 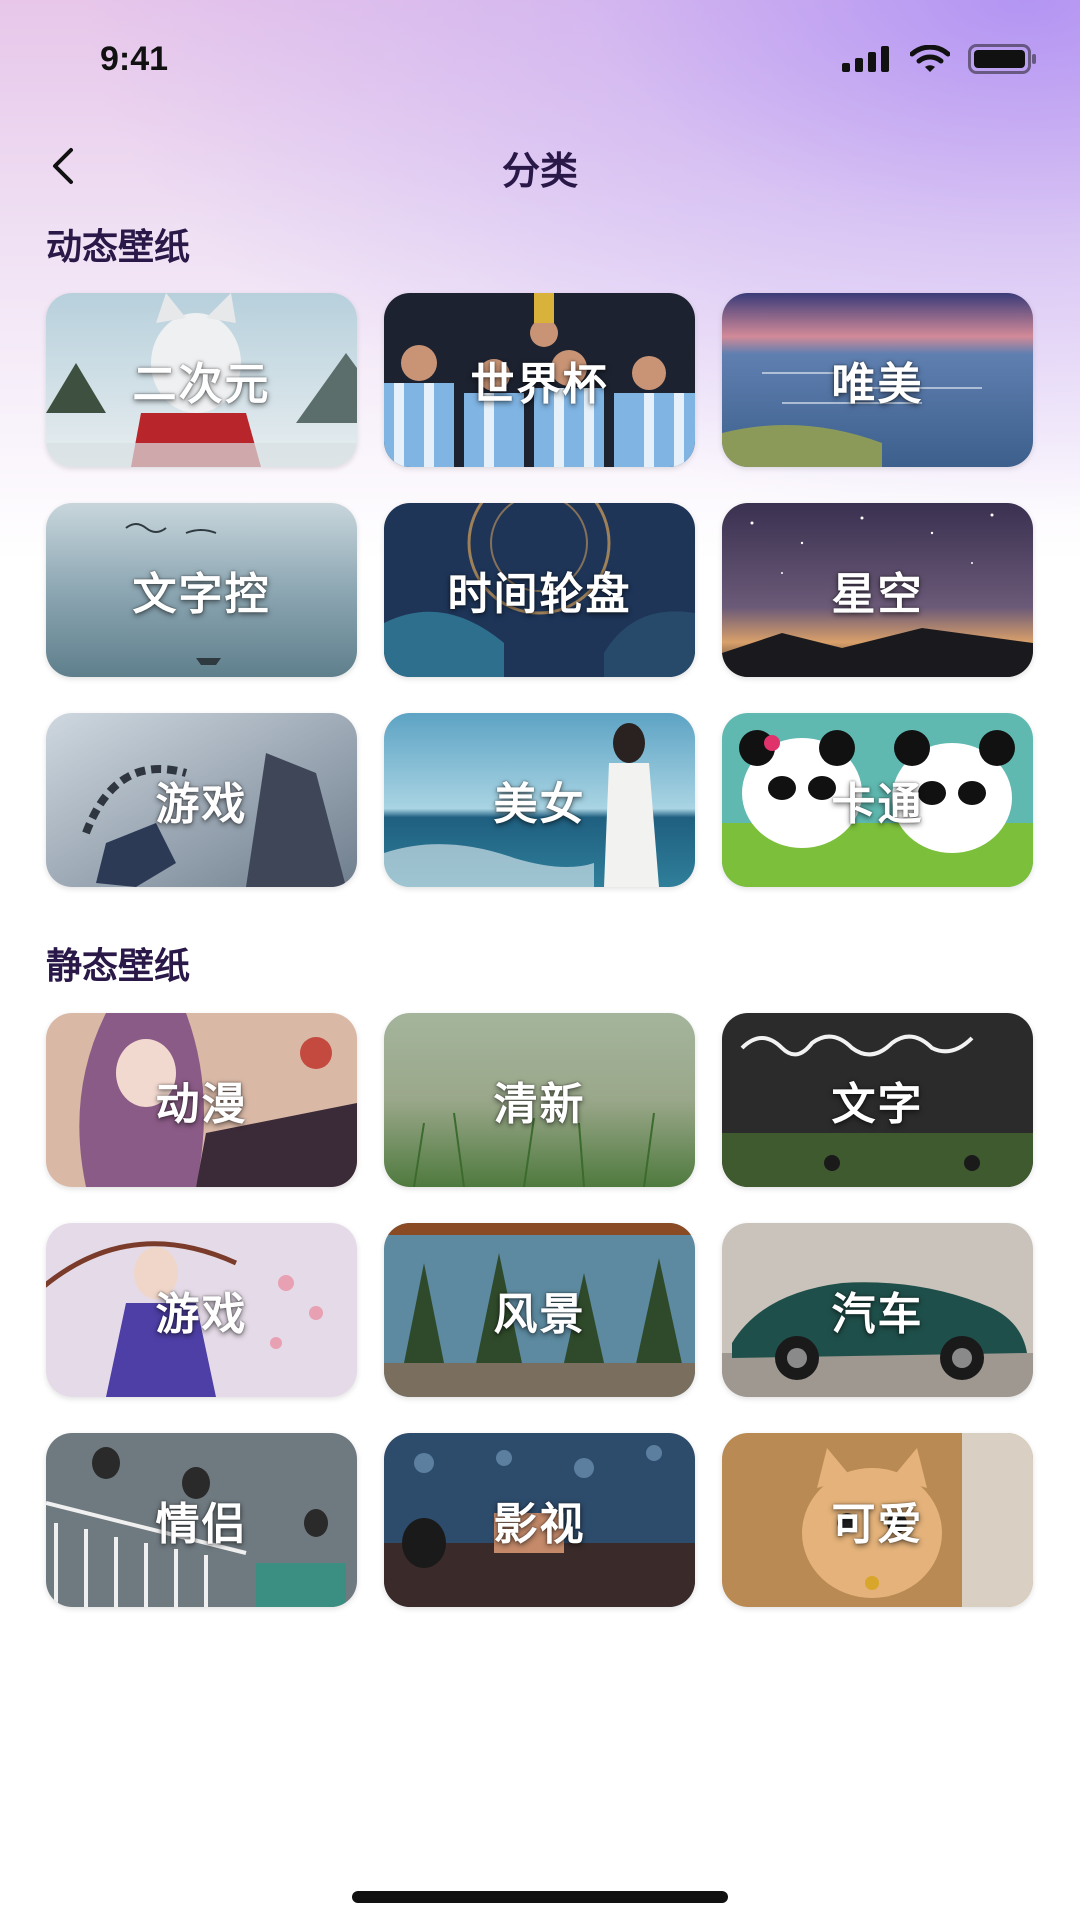 I want to click on category-tile-fresh: 清新, so click(x=539, y=1100).